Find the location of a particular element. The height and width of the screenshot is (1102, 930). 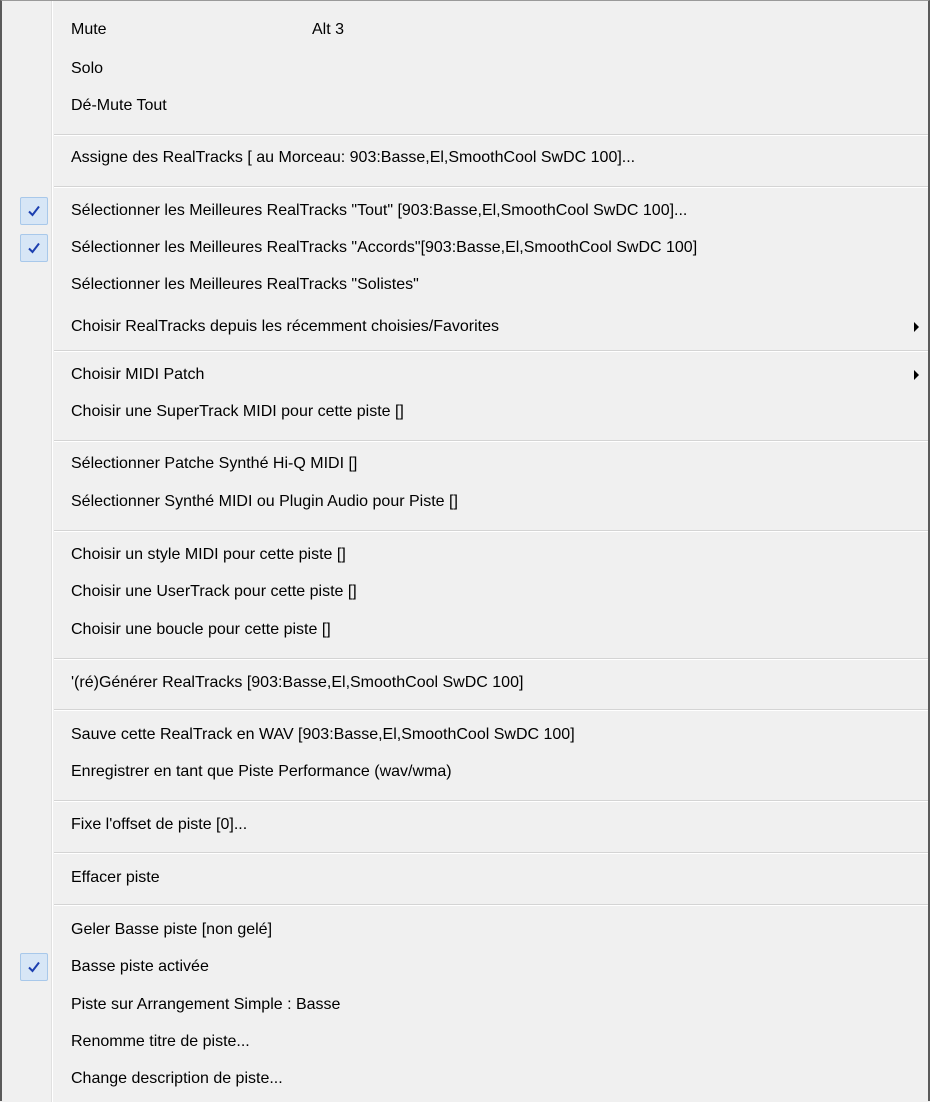

menu-item-shortcut: Alt 3 is located at coordinates (328, 29).